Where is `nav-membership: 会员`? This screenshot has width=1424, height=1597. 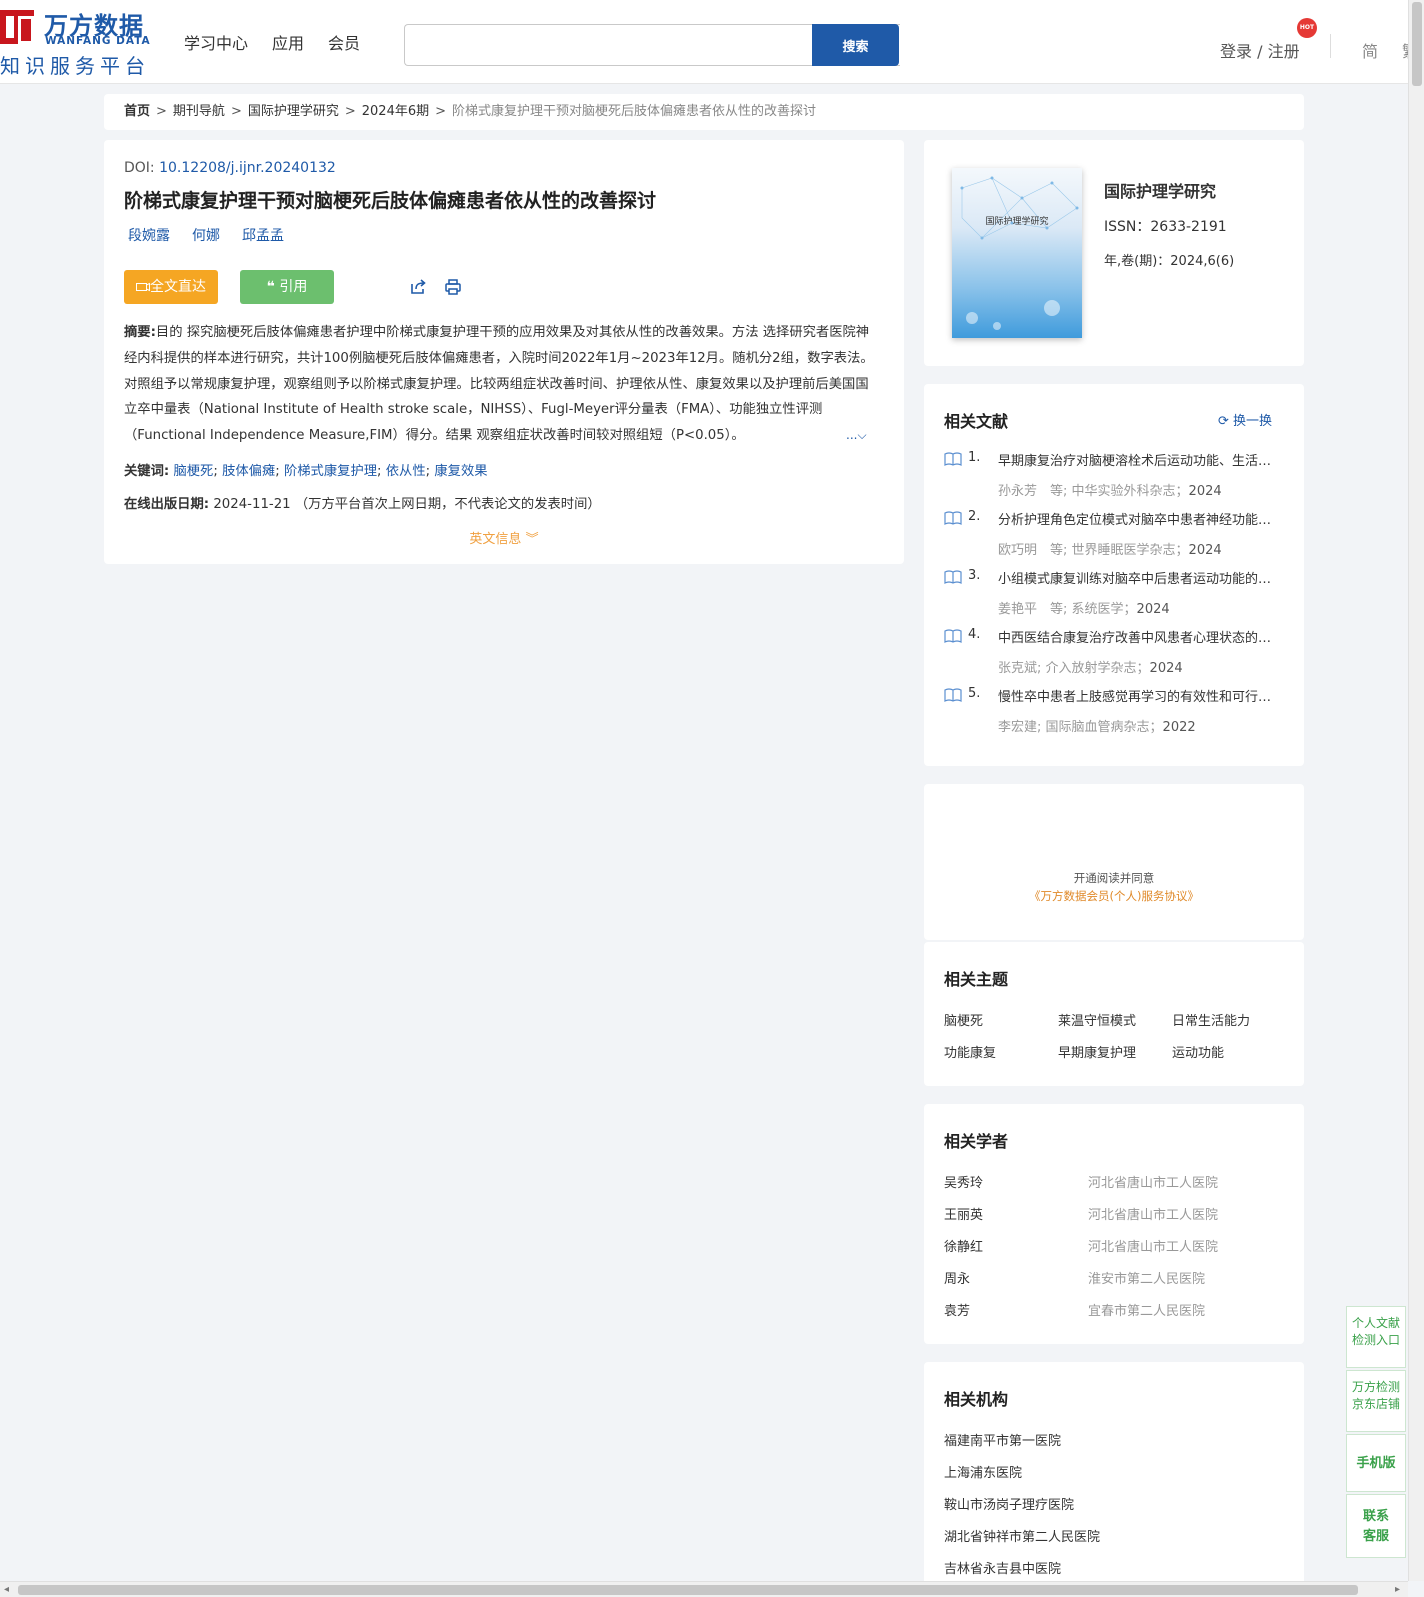 nav-membership: 会员 is located at coordinates (344, 42).